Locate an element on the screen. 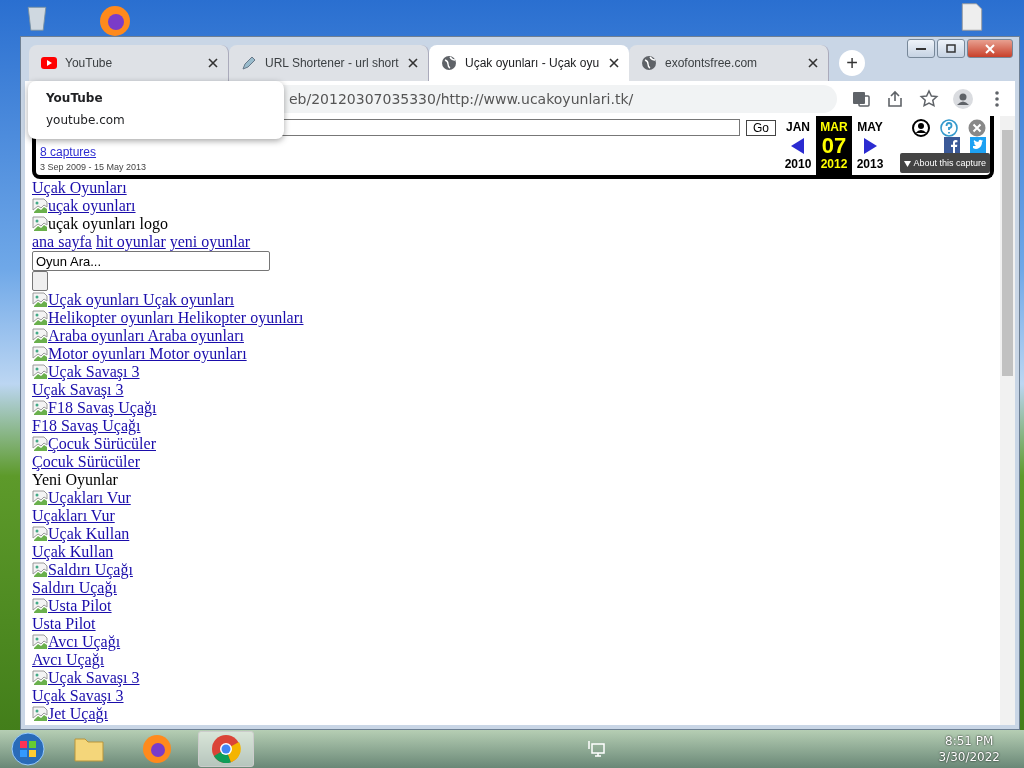  month-column: MAR 07 2012 is located at coordinates (834, 145).